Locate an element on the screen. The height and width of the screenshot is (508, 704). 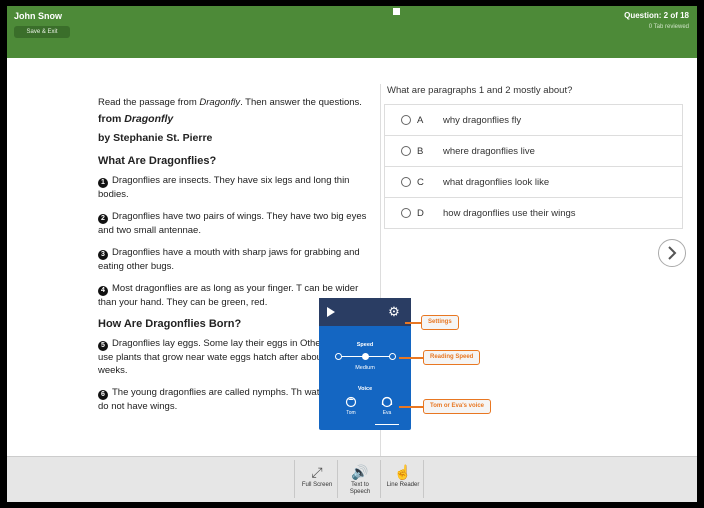
paragraph-number: 2 is located at coordinates (103, 219).